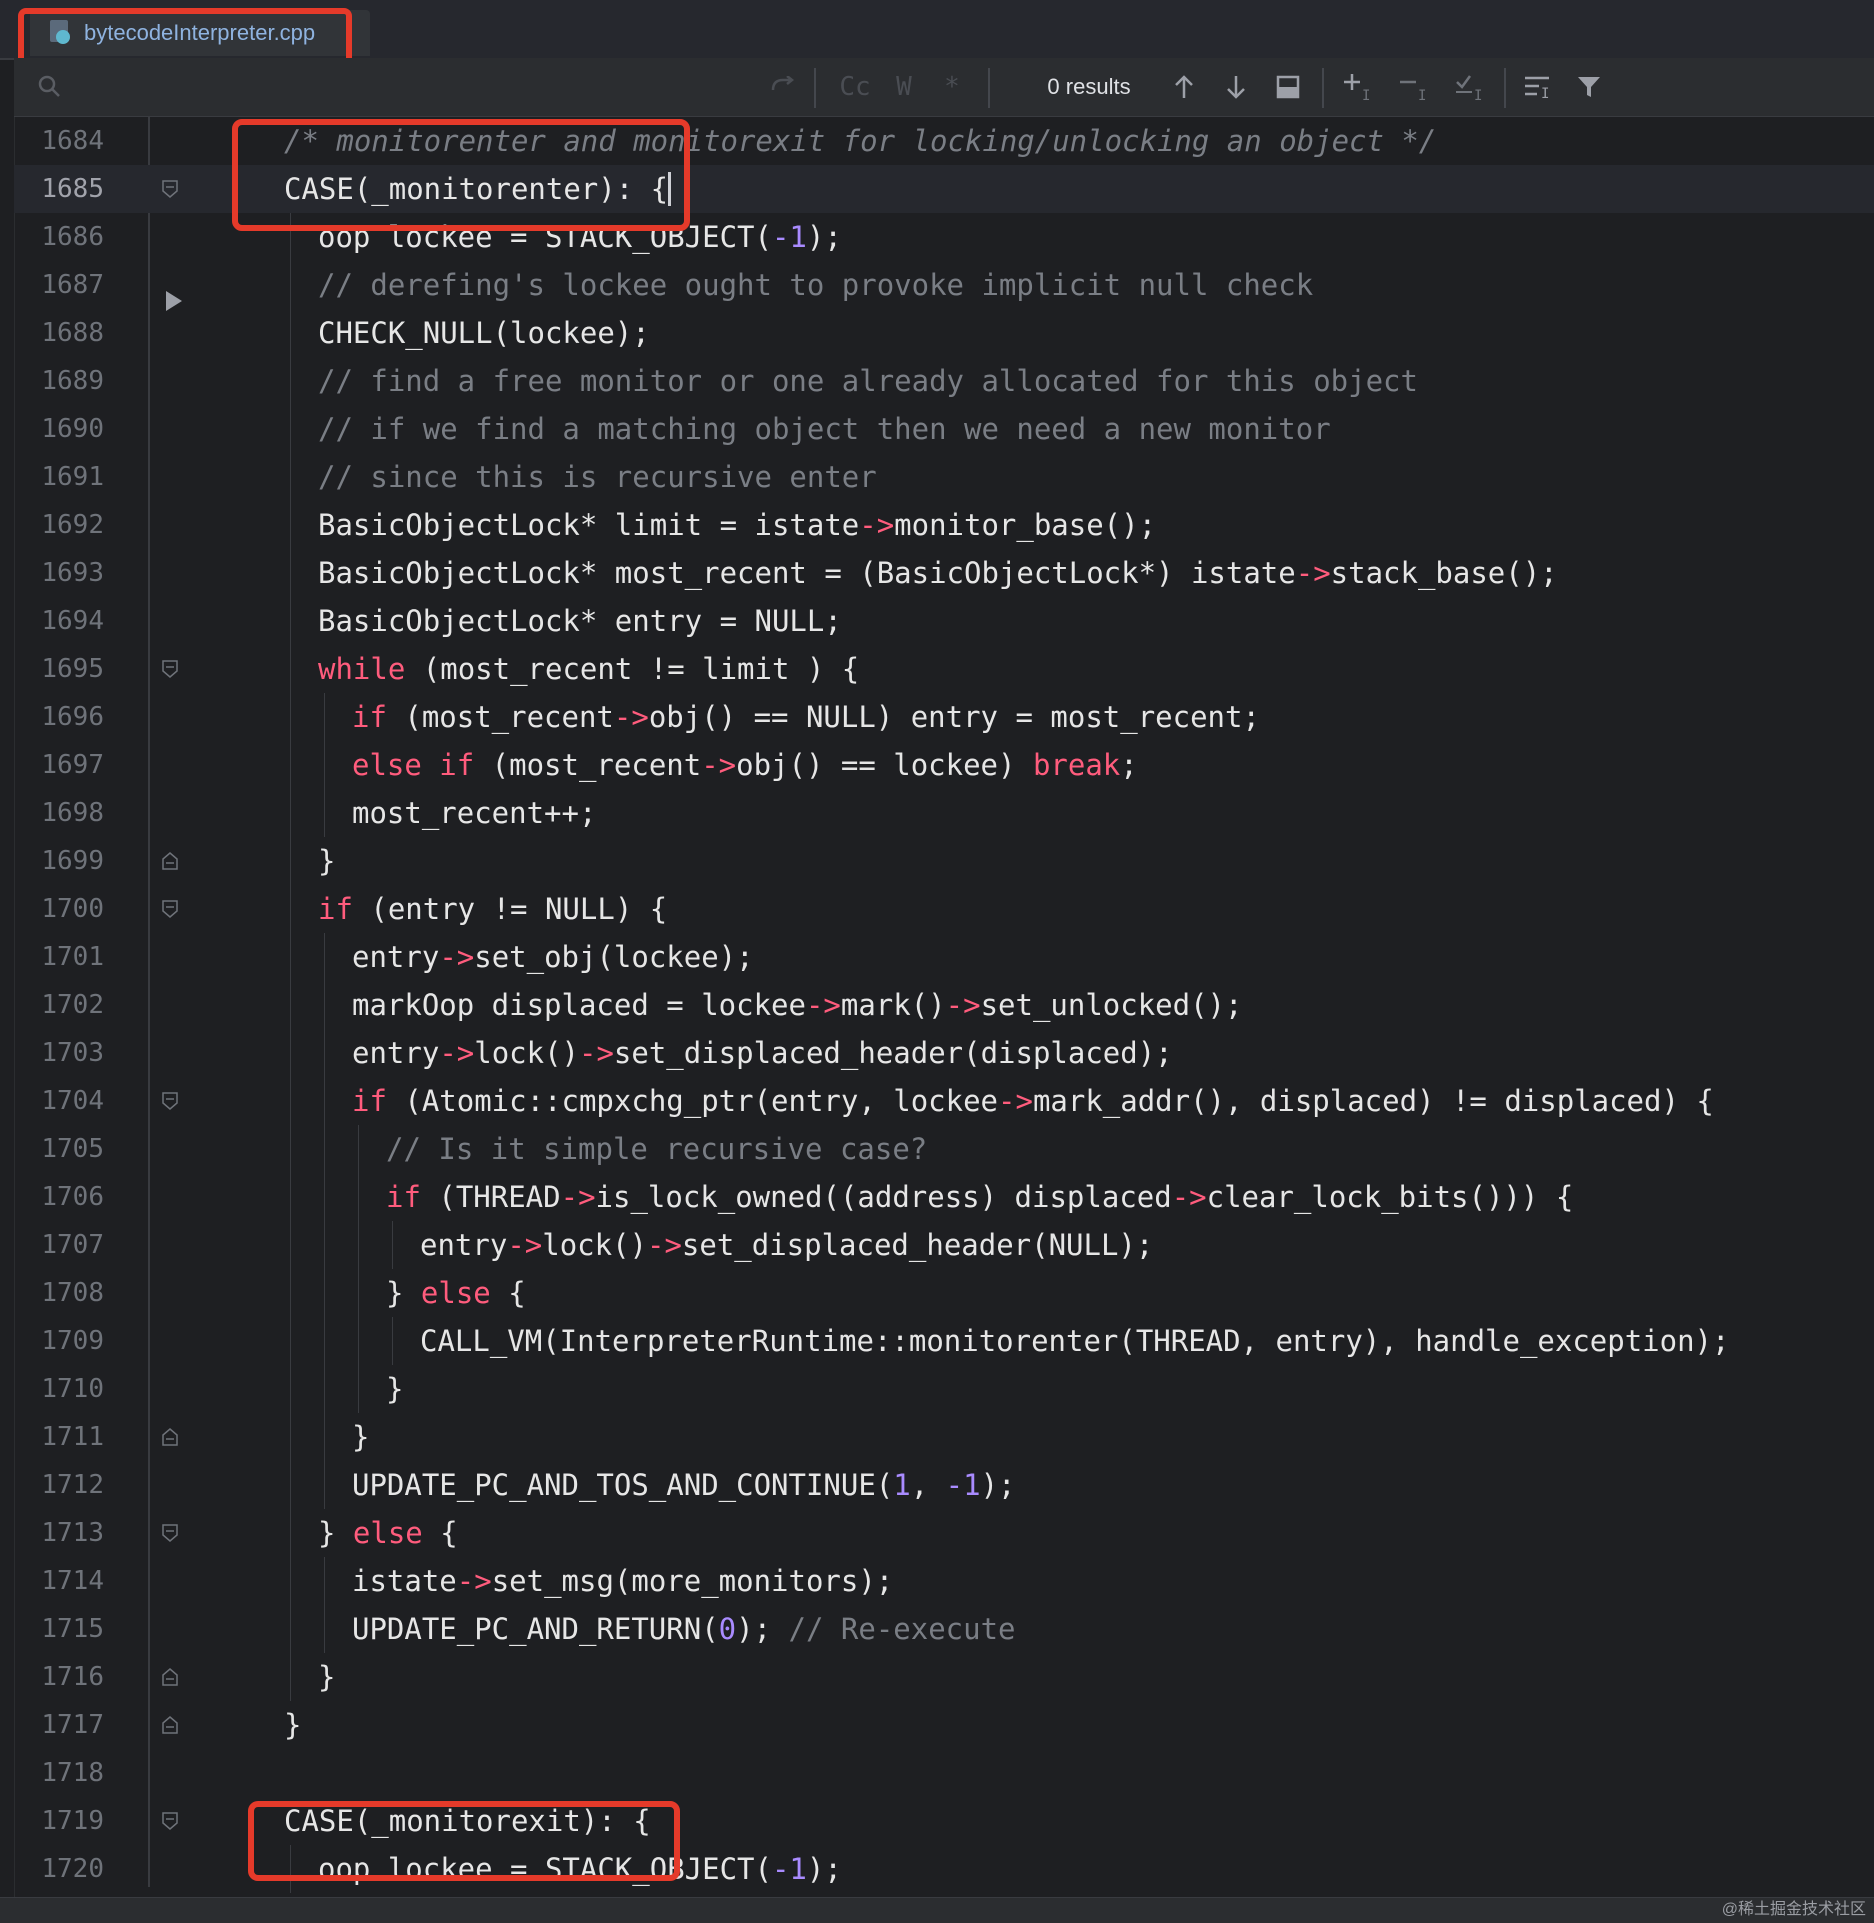 Image resolution: width=1874 pixels, height=1923 pixels. What do you see at coordinates (944, 1869) in the screenshot?
I see `code-line: 1720 oop lockee = STACK_OBJECT(-1);` at bounding box center [944, 1869].